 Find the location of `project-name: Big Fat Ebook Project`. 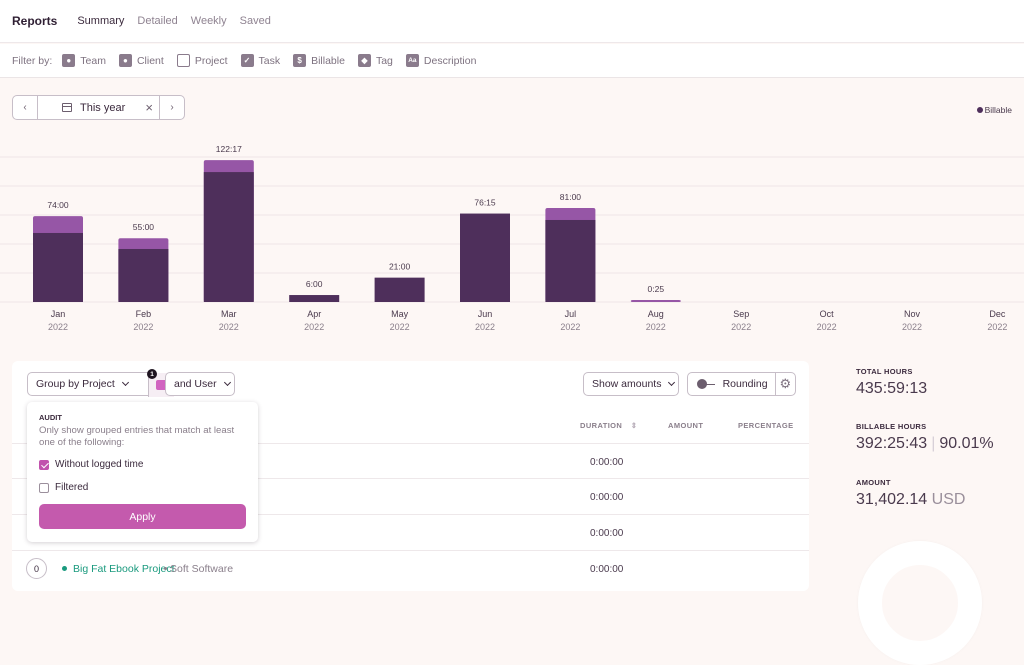

project-name: Big Fat Ebook Project is located at coordinates (124, 569).